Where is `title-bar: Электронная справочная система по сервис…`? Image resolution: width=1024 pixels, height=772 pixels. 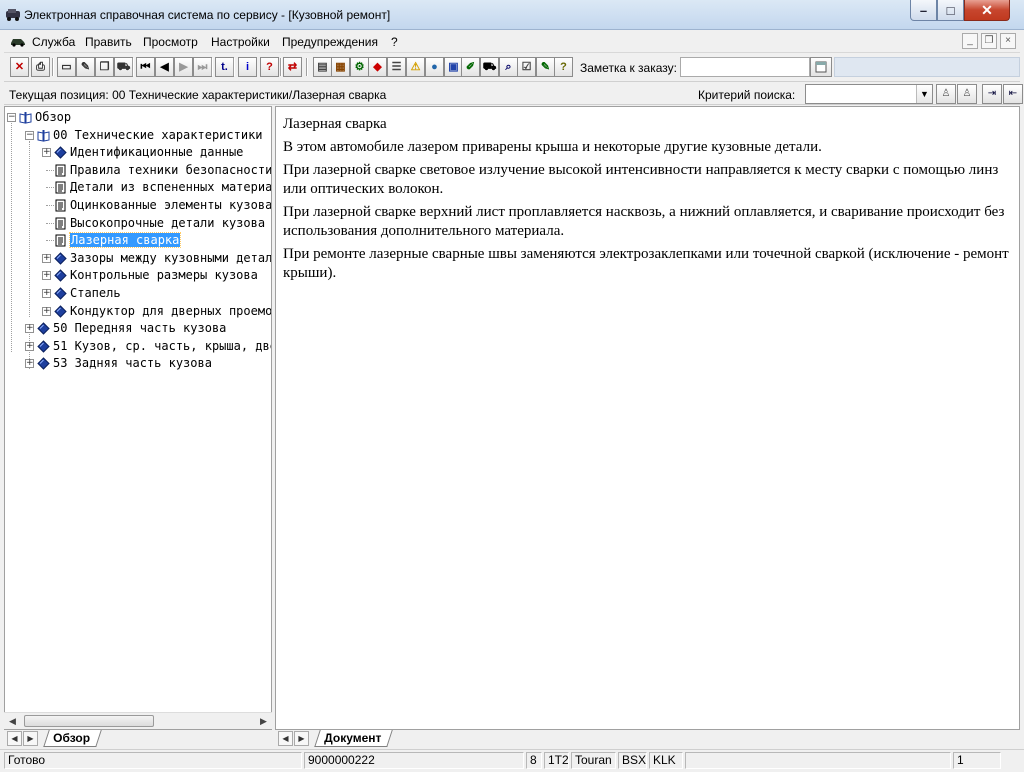 title-bar: Электронная справочная система по сервис… is located at coordinates (512, 15).